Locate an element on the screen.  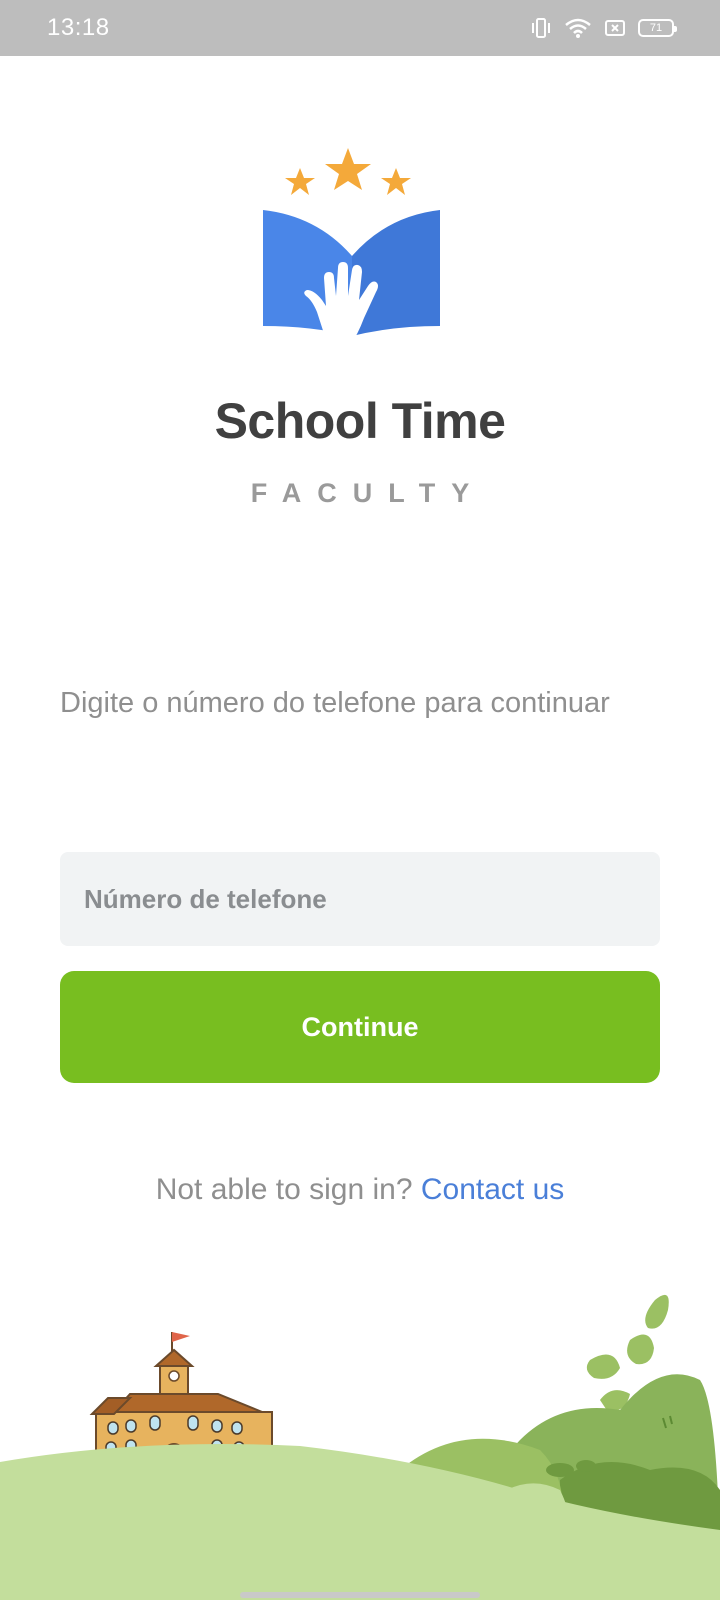
battery-icon: 71 is located at coordinates (657, 28).